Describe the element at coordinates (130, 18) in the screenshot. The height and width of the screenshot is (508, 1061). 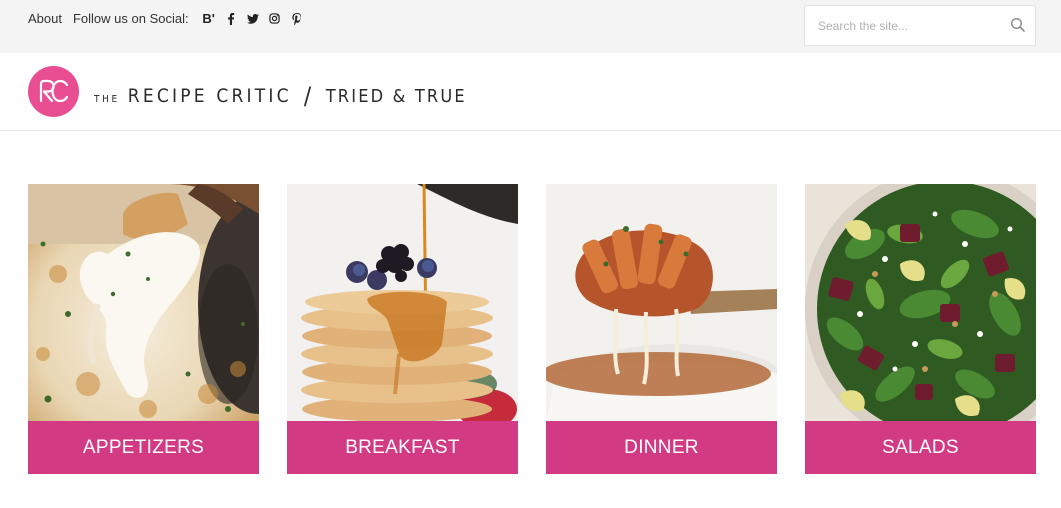
I see `follow-label: Follow us on Social:` at that location.